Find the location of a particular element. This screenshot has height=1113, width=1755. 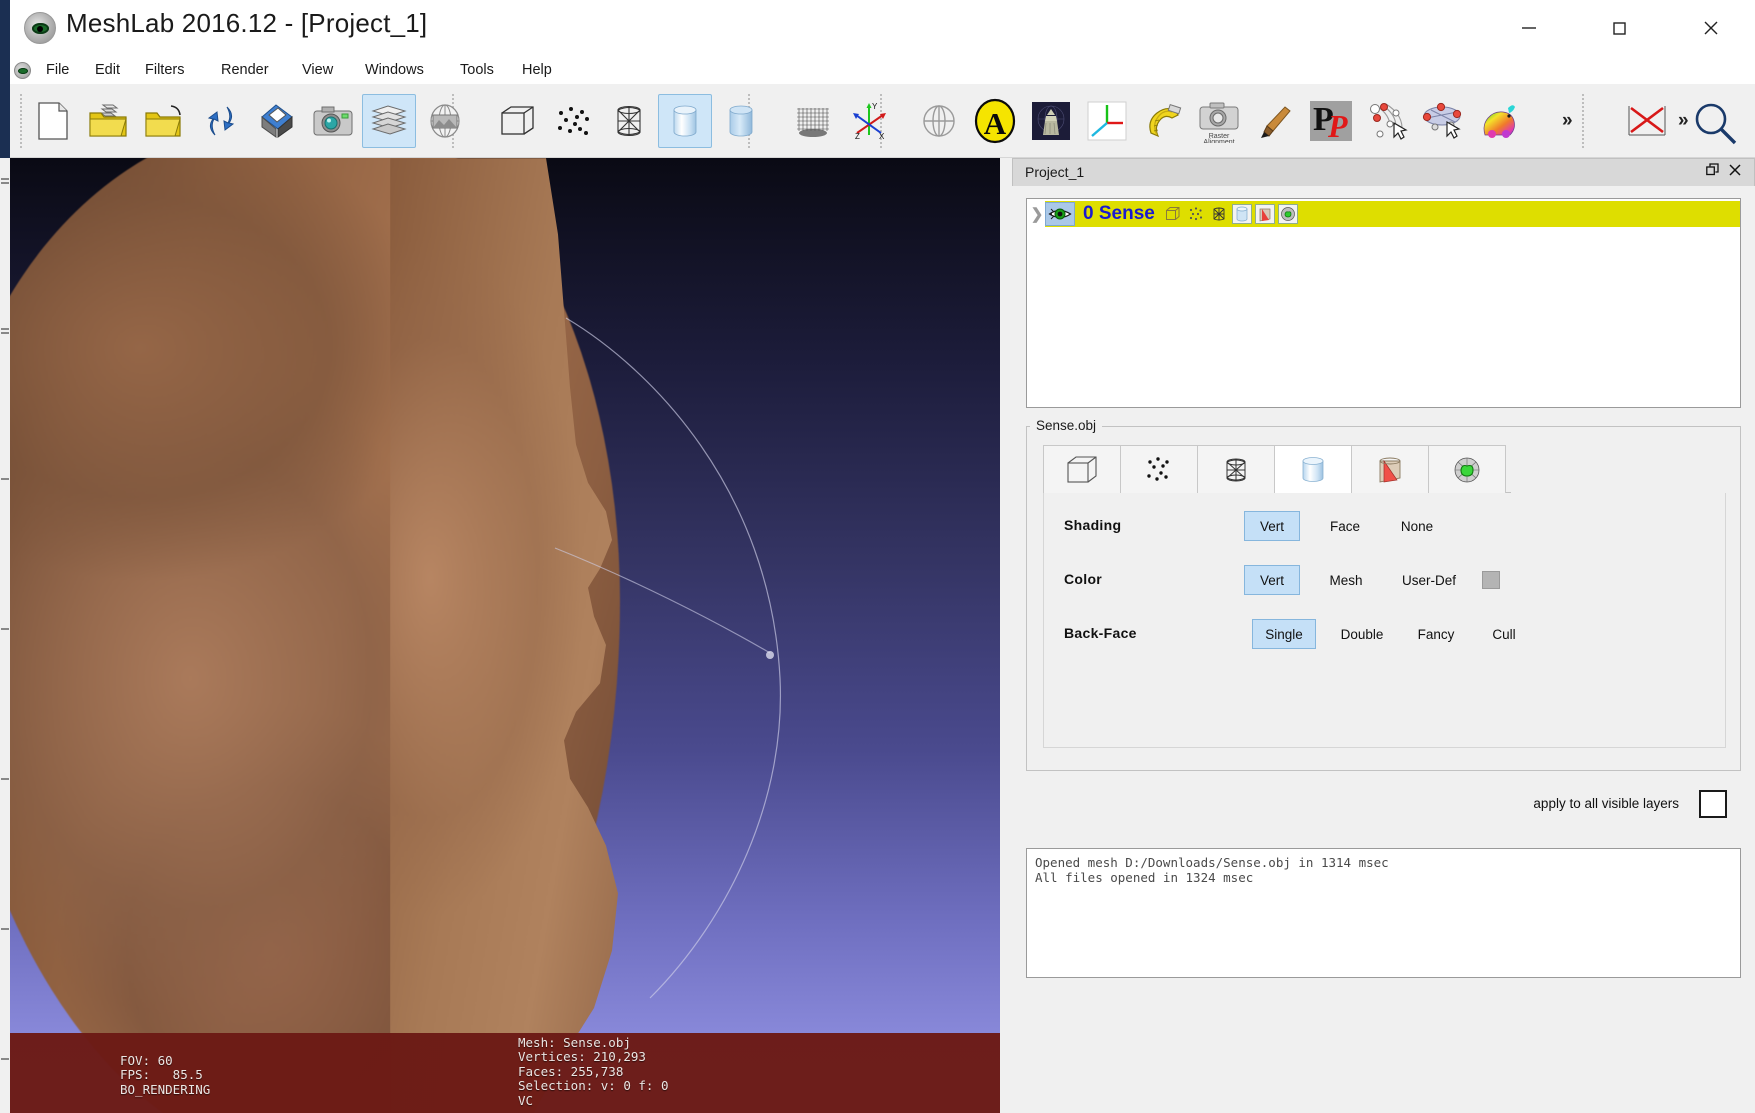

minimize-button is located at coordinates (1529, 28).